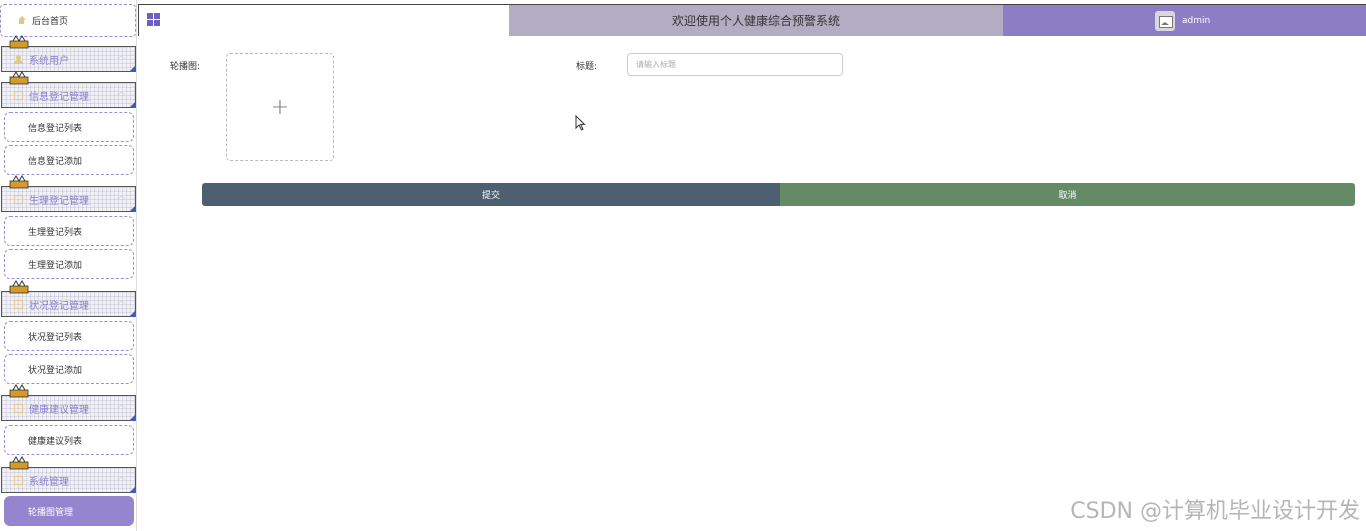 This screenshot has width=1366, height=531. I want to click on title-label: 标题:, so click(587, 67).